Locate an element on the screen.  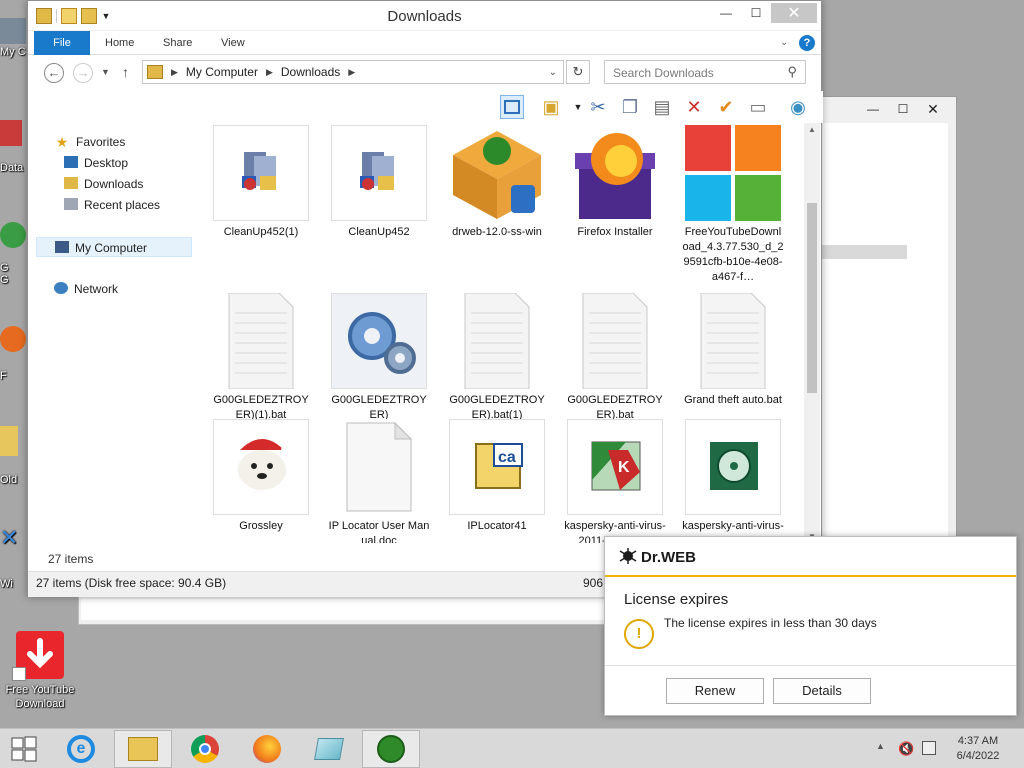
kaspersky-disc-icon is located at coordinates (733, 467).